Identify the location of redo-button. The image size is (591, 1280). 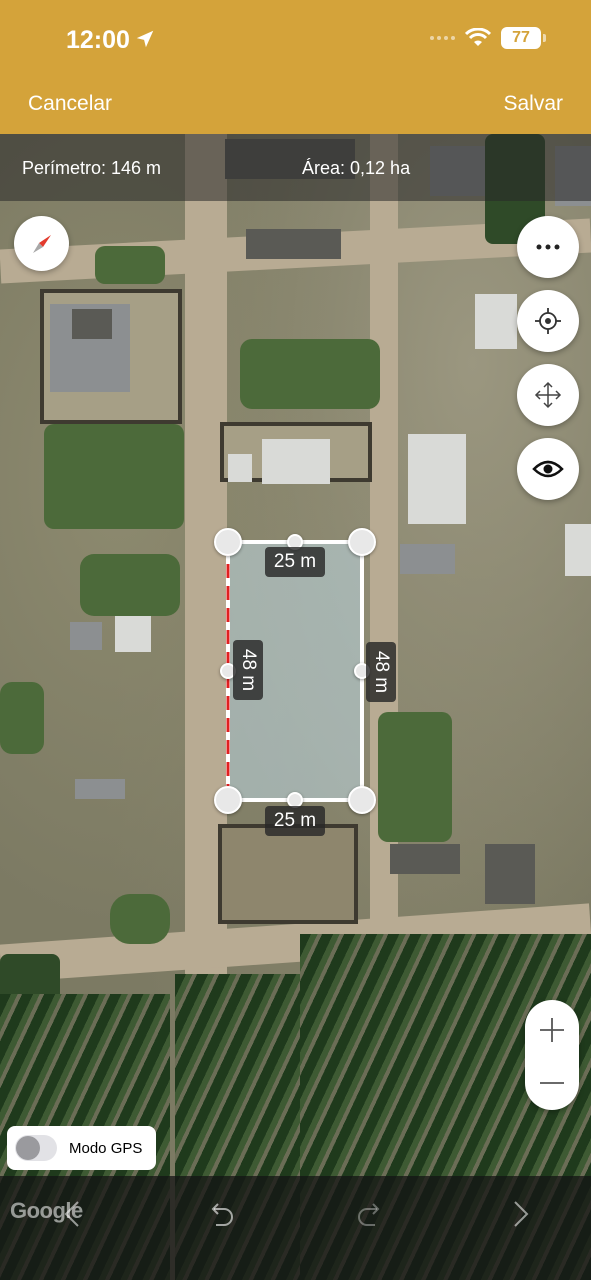
(370, 1214).